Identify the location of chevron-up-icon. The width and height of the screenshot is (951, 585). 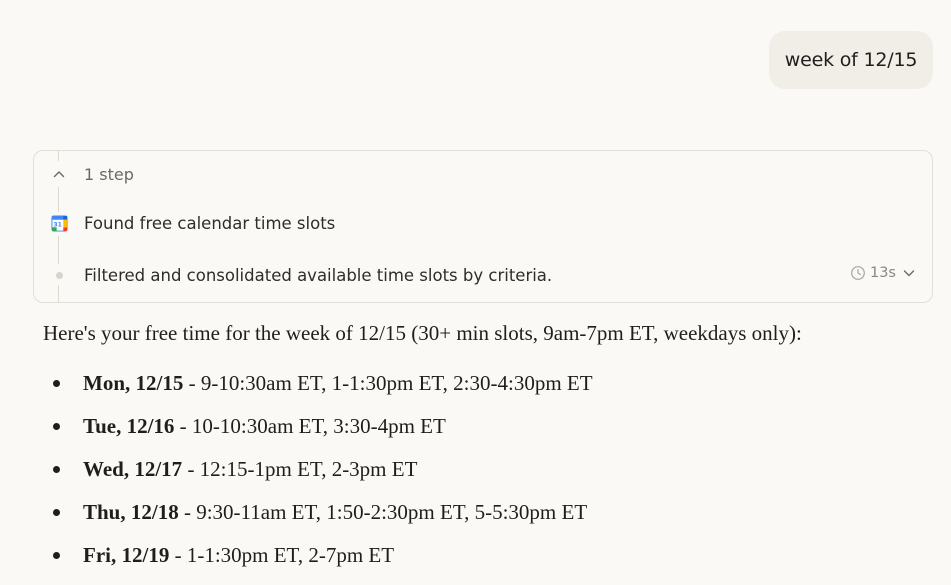
(59, 174).